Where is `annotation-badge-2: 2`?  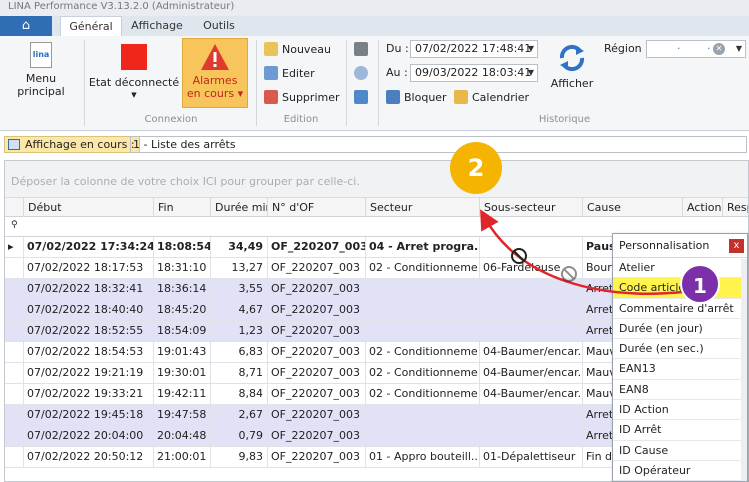 annotation-badge-2: 2 is located at coordinates (476, 168).